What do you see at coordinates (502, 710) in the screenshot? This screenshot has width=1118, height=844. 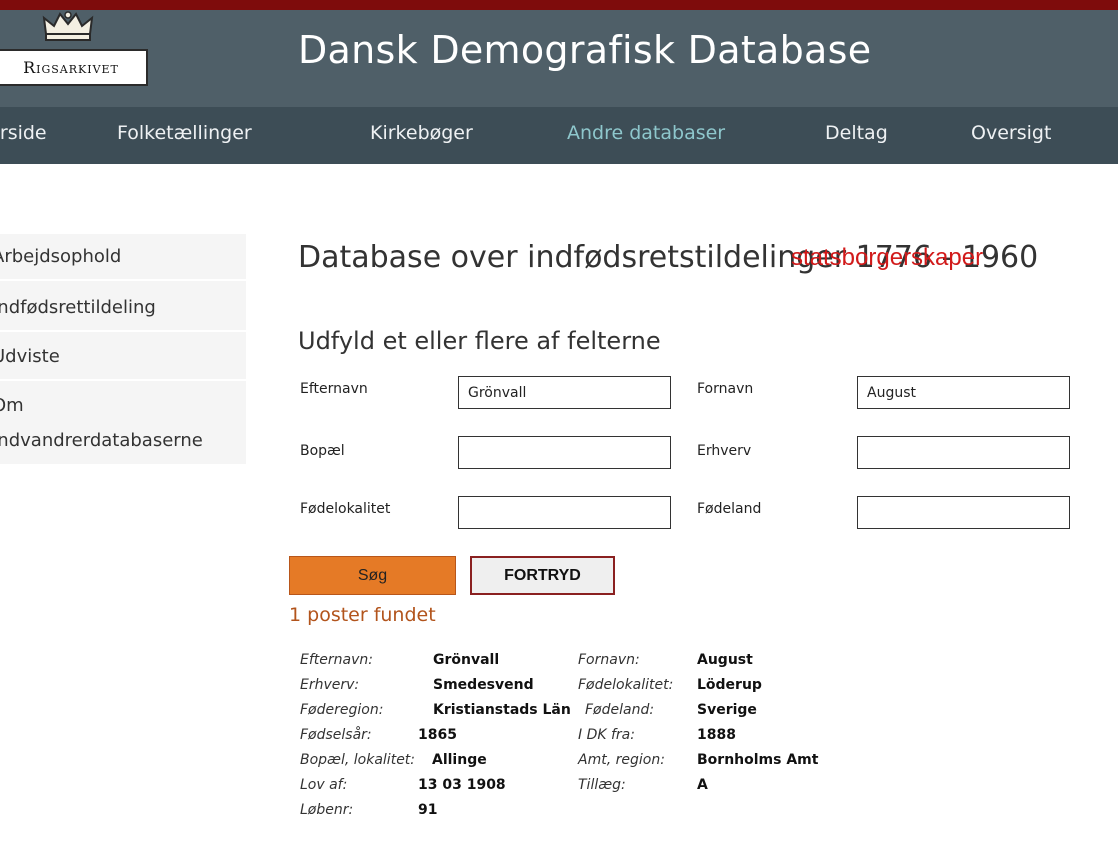 I see `result-value: Kristianstads Län` at bounding box center [502, 710].